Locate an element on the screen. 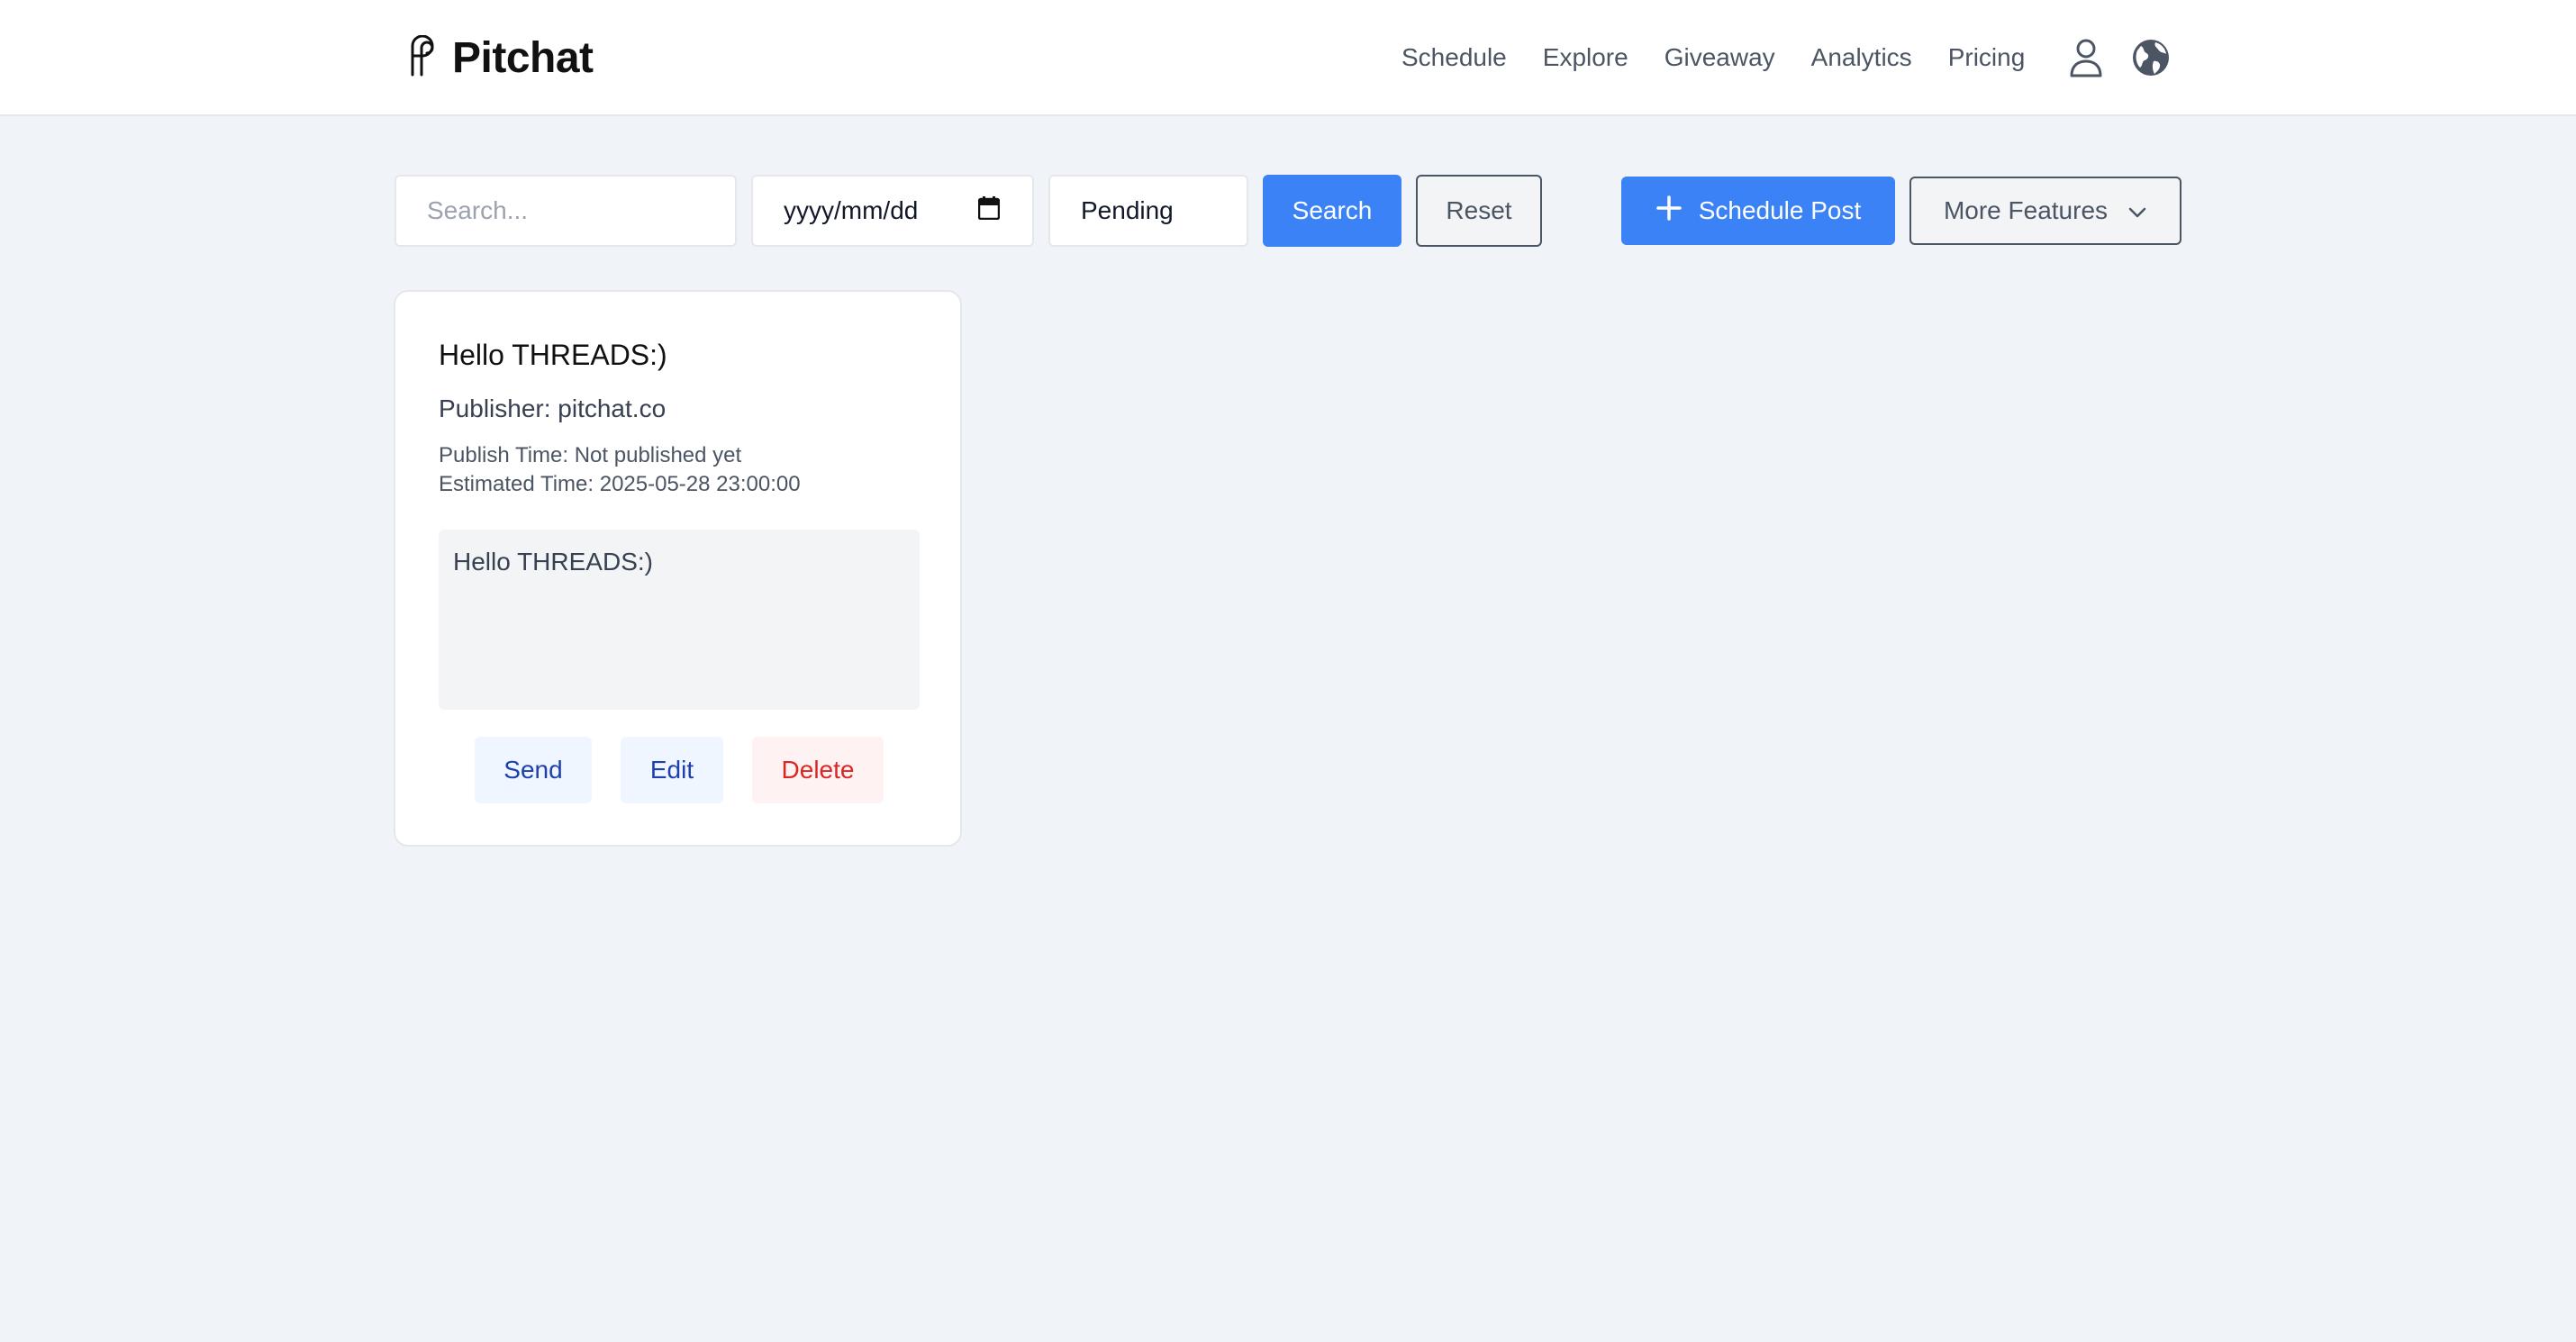  post-estimated-time: Estimated Time: 2025-05-28 23:00:00 is located at coordinates (620, 484).